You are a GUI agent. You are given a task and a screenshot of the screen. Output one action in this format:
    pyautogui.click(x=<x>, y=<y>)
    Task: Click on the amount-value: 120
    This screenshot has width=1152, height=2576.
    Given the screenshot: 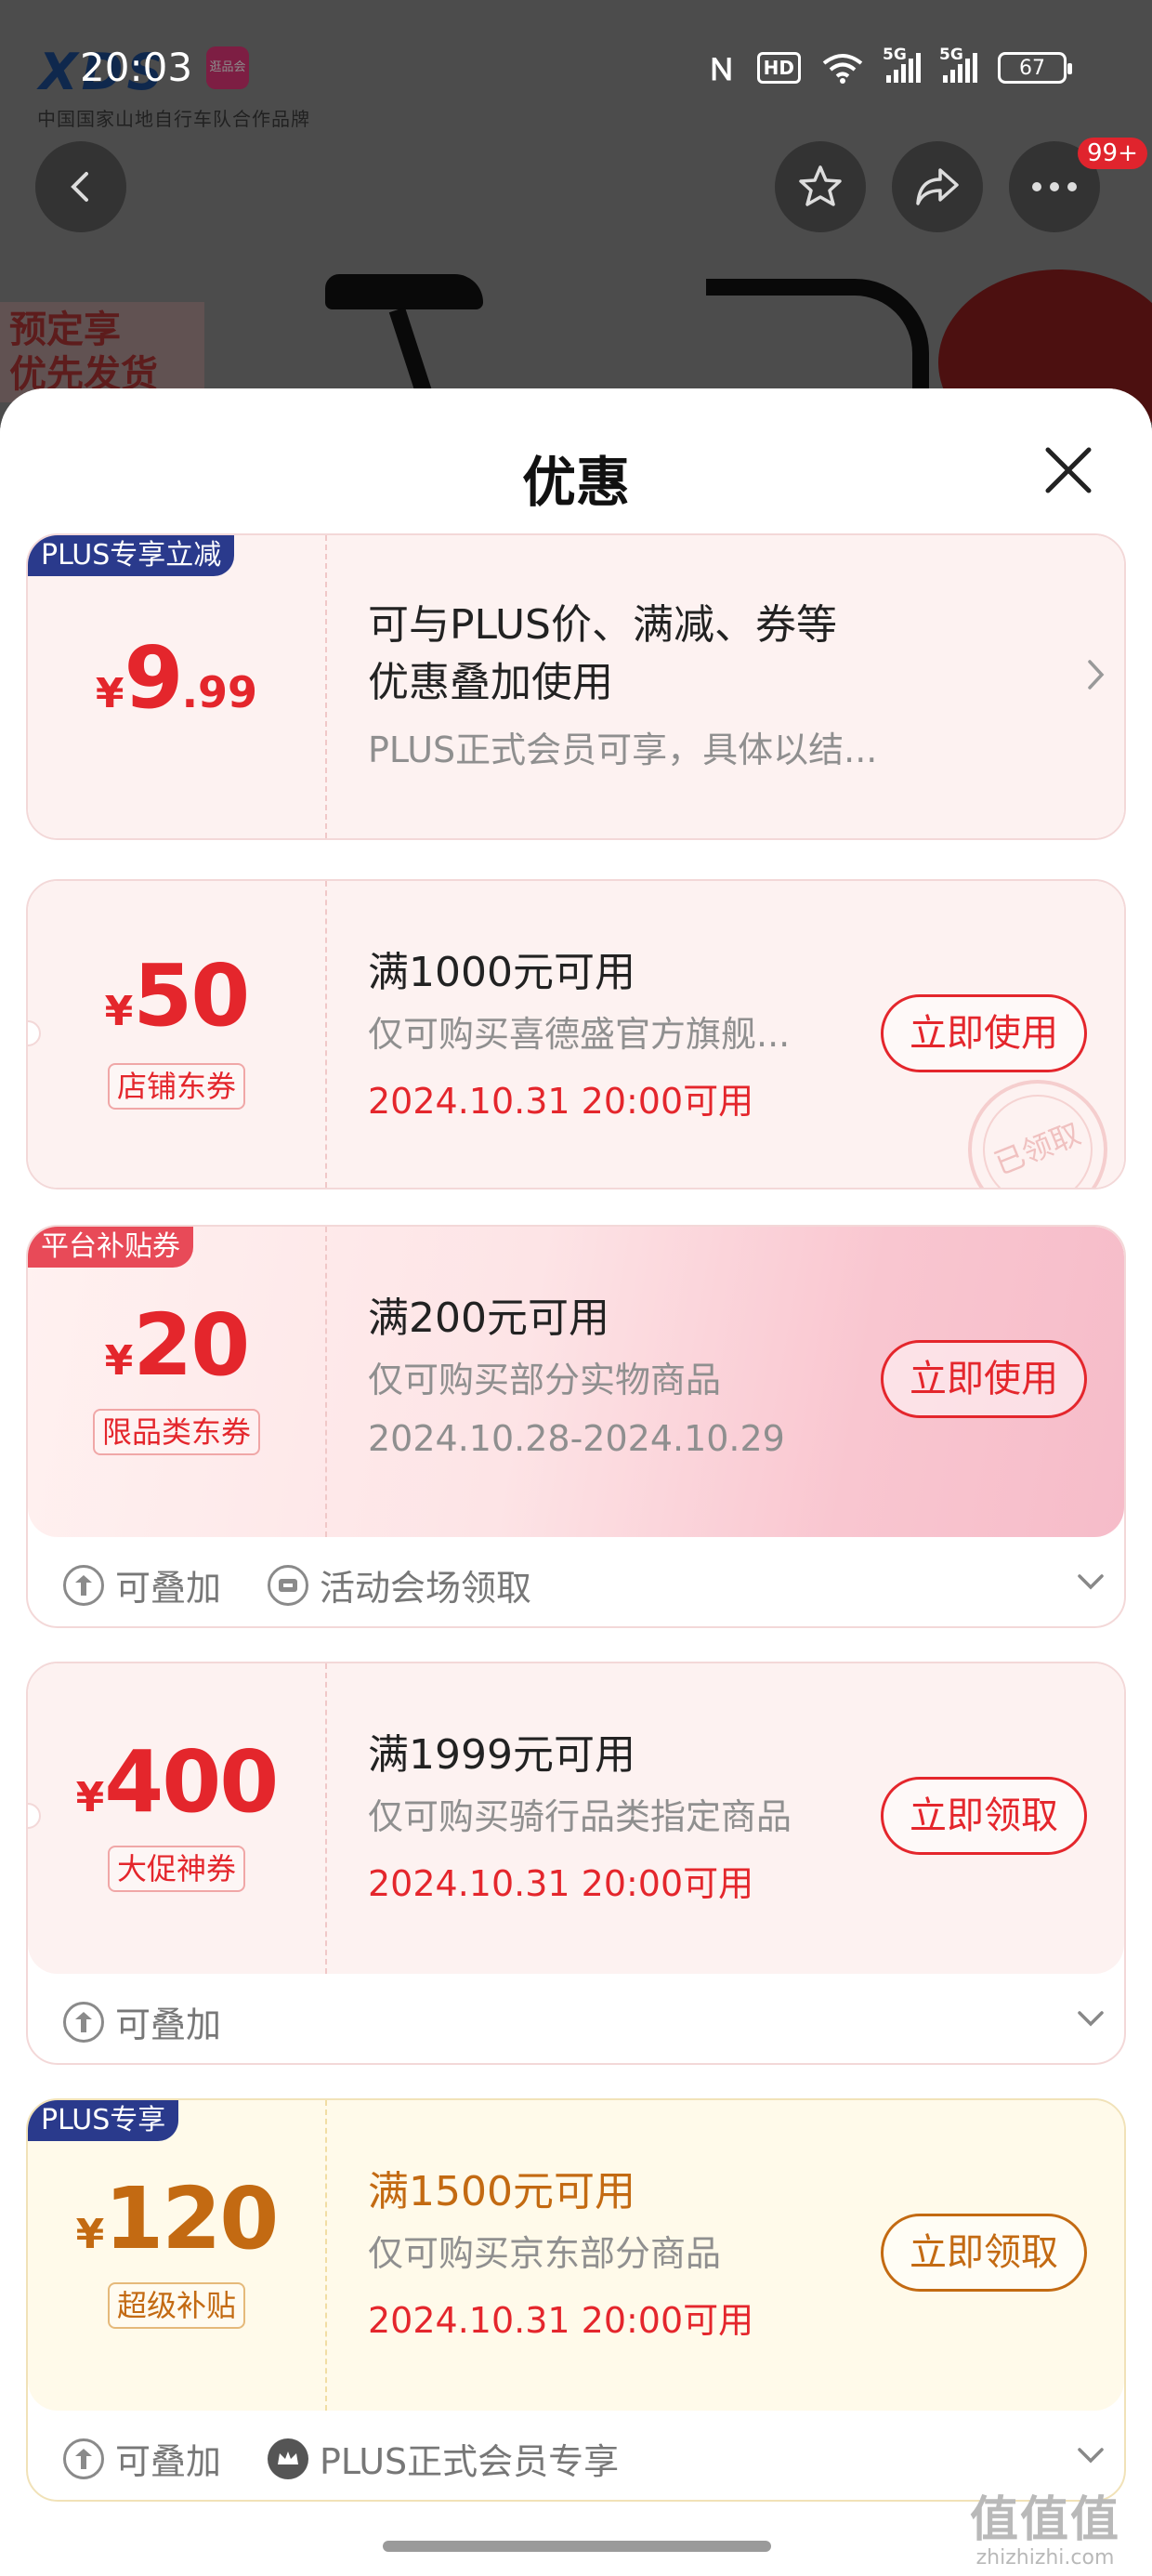 What is the action you would take?
    pyautogui.click(x=191, y=2218)
    